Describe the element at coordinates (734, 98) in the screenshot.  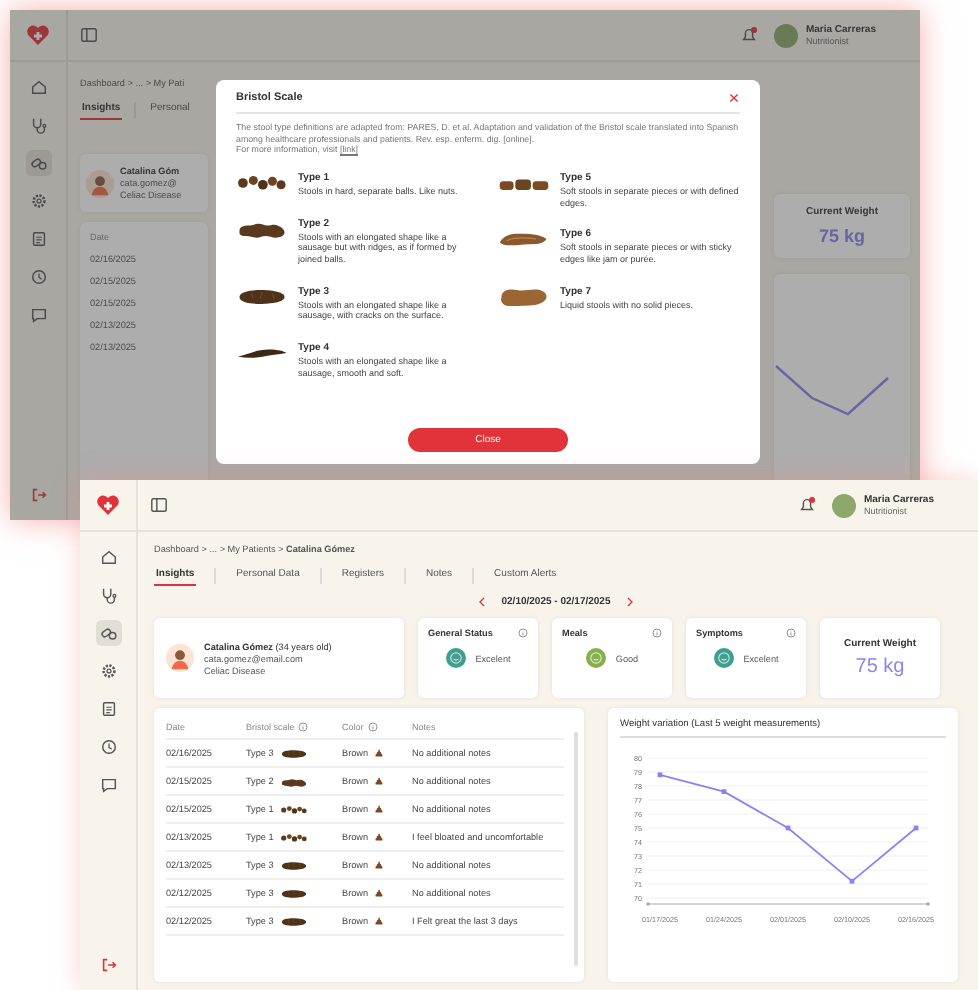
I see `close-icon` at that location.